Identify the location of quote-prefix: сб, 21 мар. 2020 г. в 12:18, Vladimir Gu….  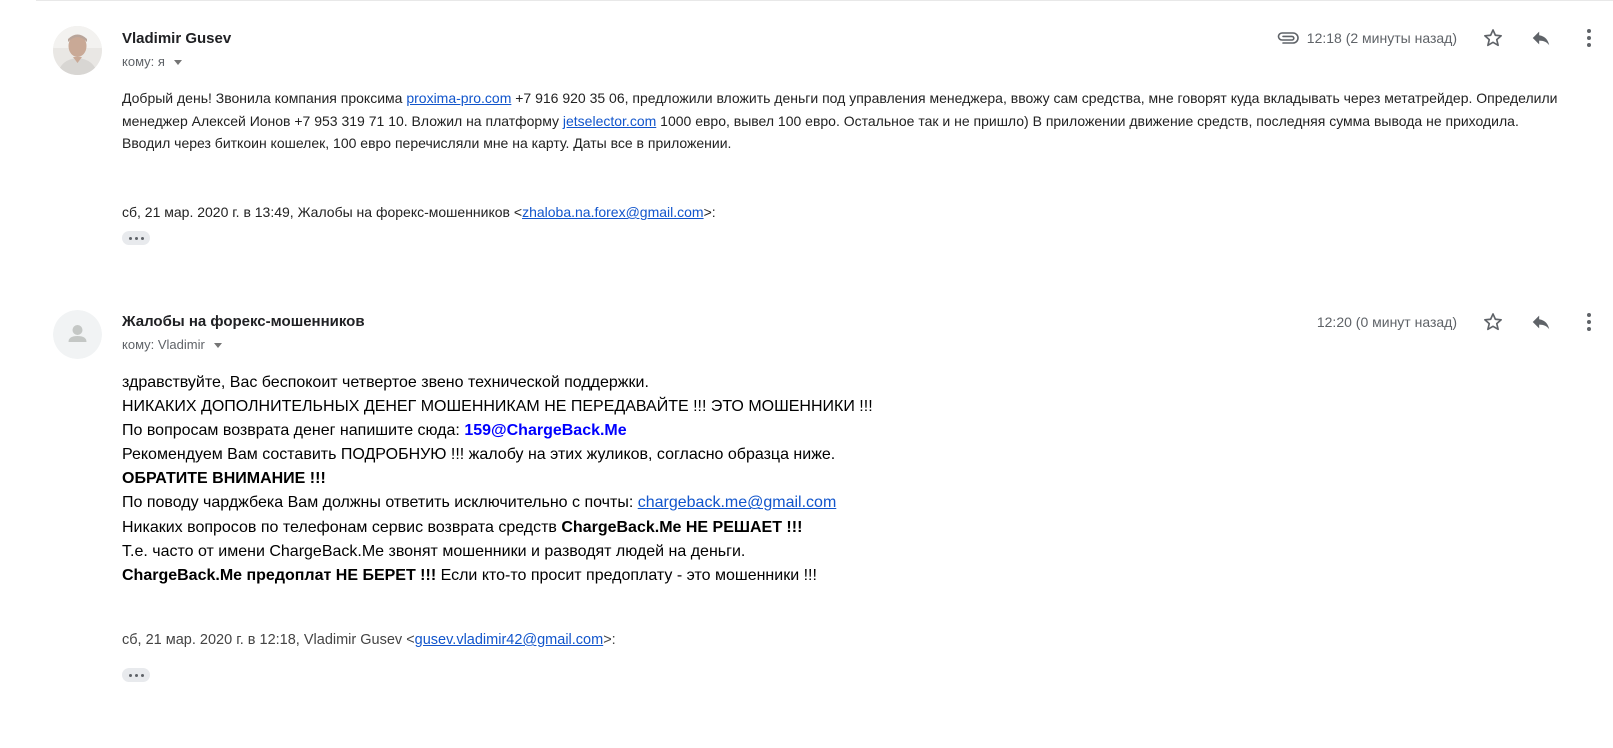
(268, 640).